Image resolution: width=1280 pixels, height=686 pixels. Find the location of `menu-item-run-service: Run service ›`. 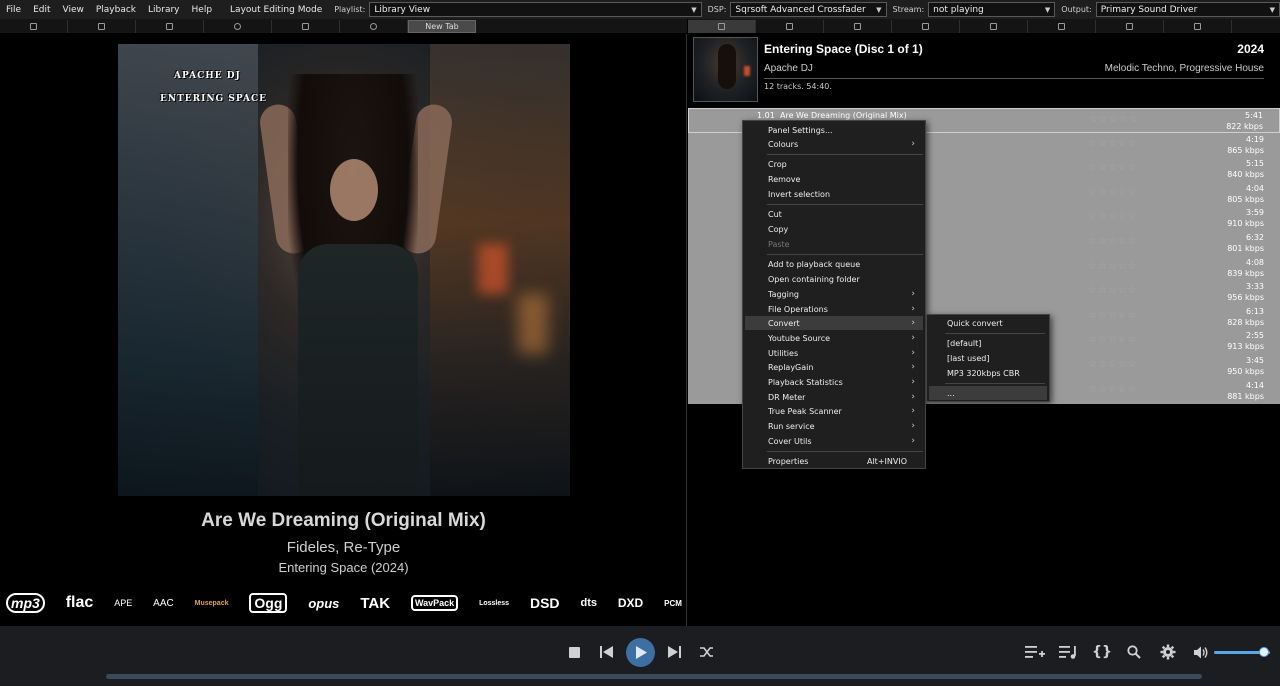

menu-item-run-service: Run service › is located at coordinates (834, 426).